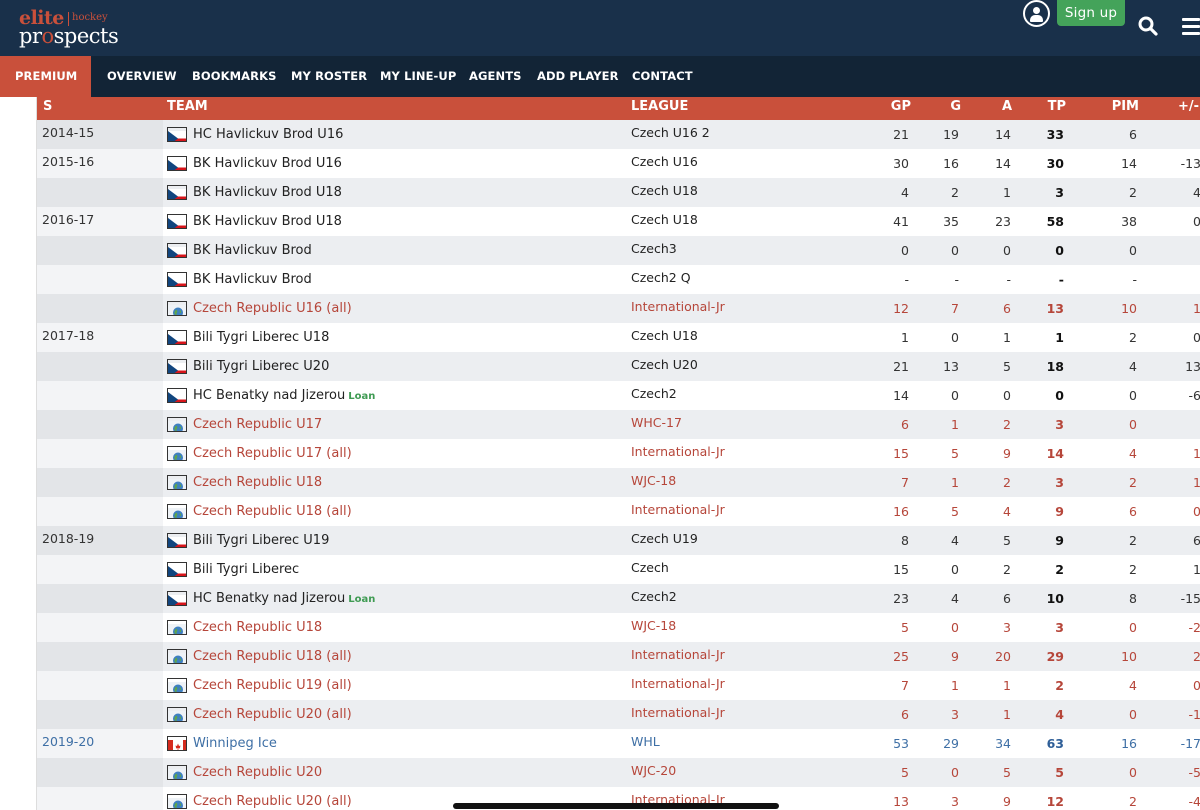 The height and width of the screenshot is (810, 1200). I want to click on user-icon, so click(1036, 13).